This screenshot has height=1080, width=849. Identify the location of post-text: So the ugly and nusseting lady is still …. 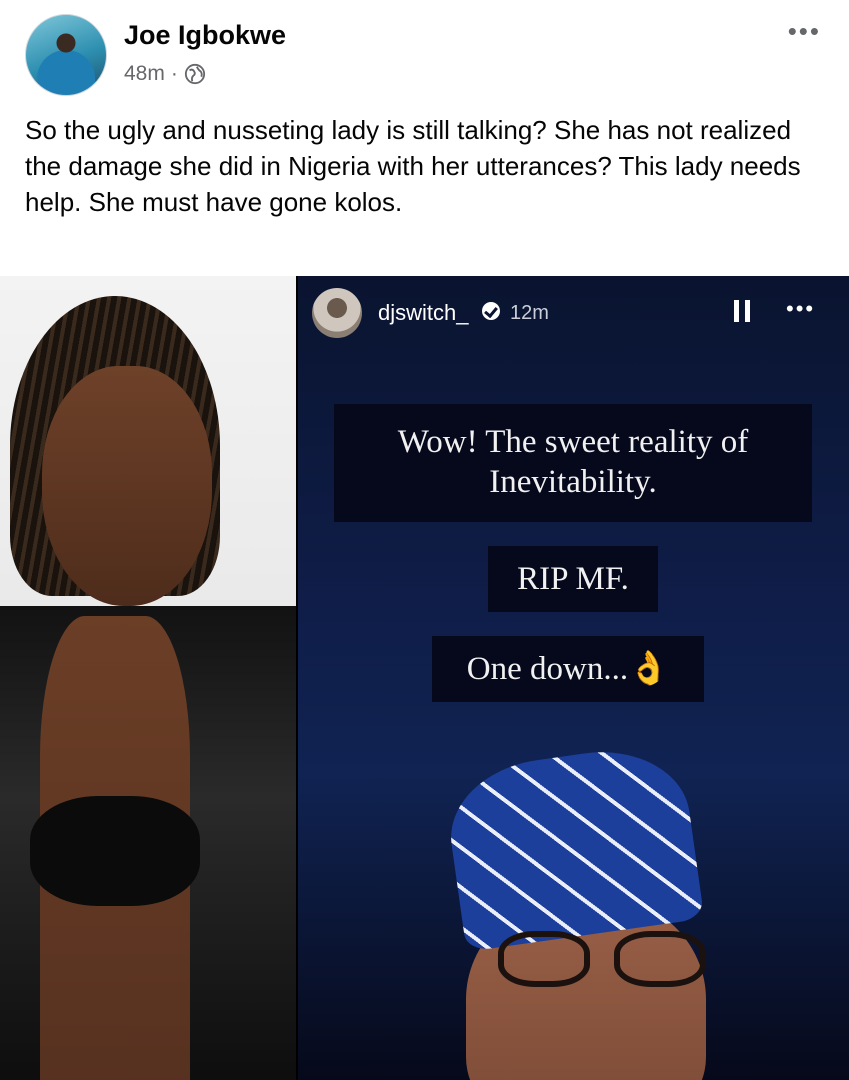
(413, 166).